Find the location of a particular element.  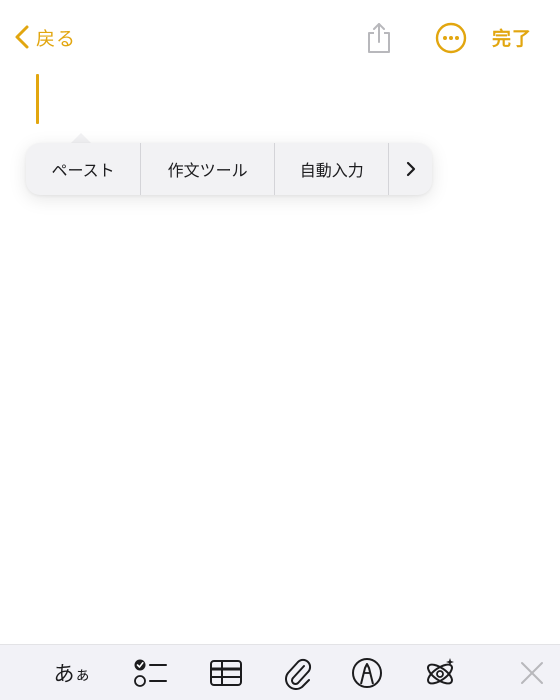

text-format-button: あぁ is located at coordinates (72, 673).